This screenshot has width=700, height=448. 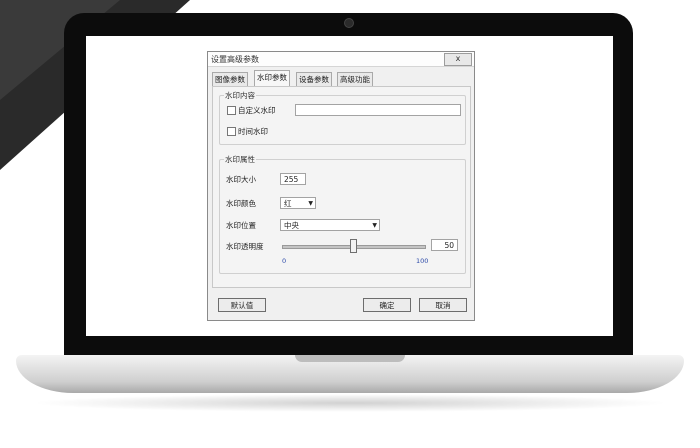 I want to click on tab-device-params: 设备参数, so click(x=314, y=79).